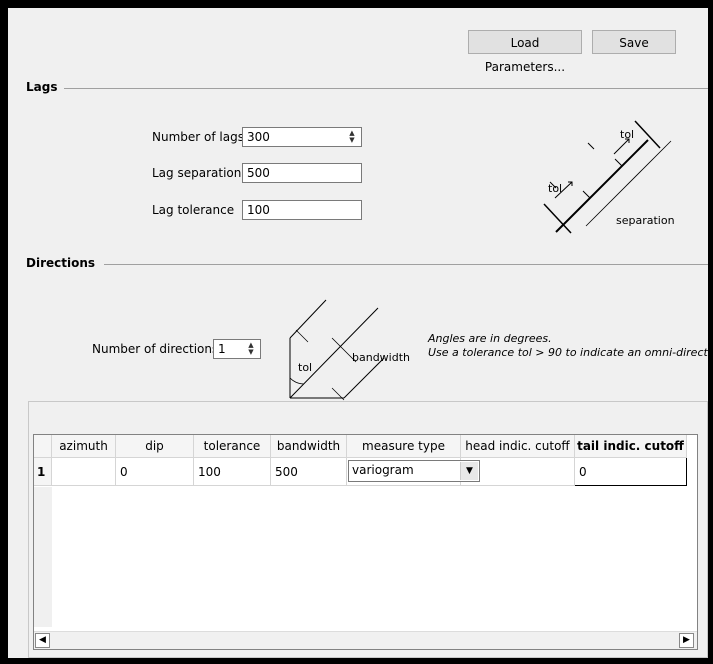  What do you see at coordinates (490, 338) in the screenshot?
I see `angles-note: Angles are in degrees.` at bounding box center [490, 338].